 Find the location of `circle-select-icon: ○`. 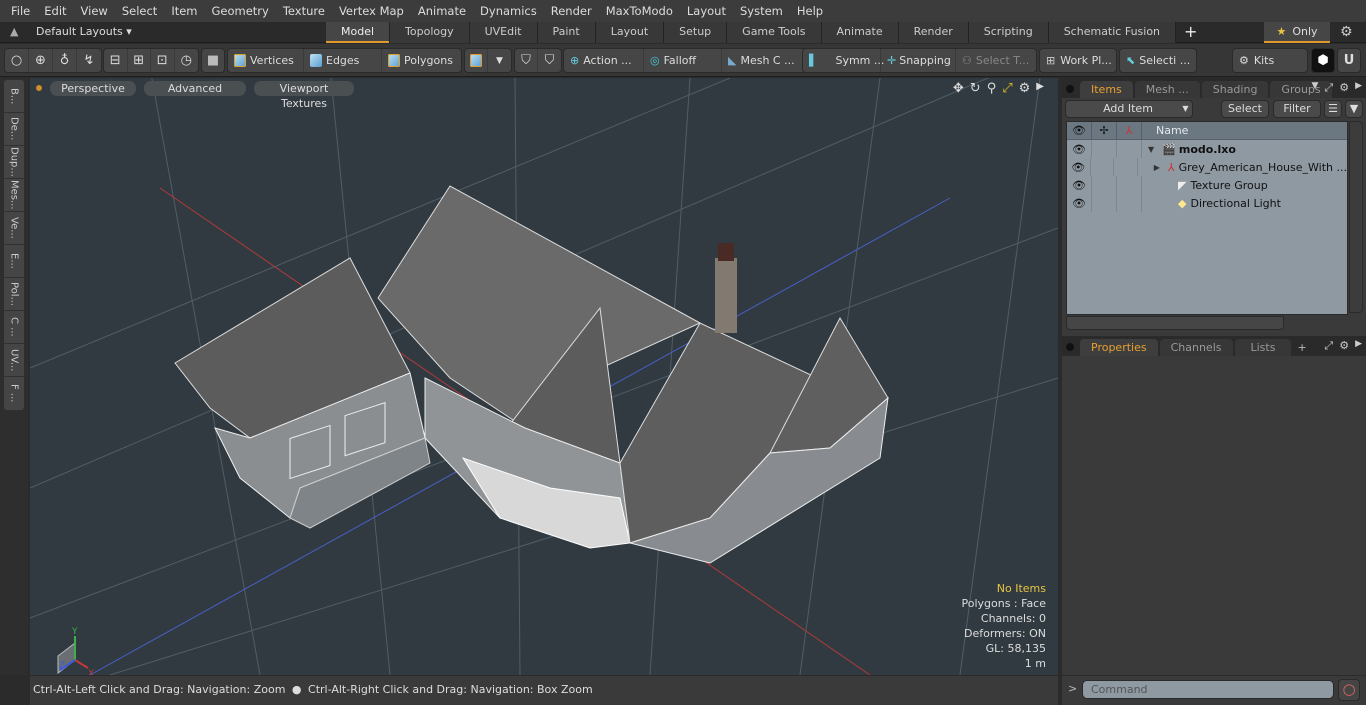

circle-select-icon: ○ is located at coordinates (17, 60).